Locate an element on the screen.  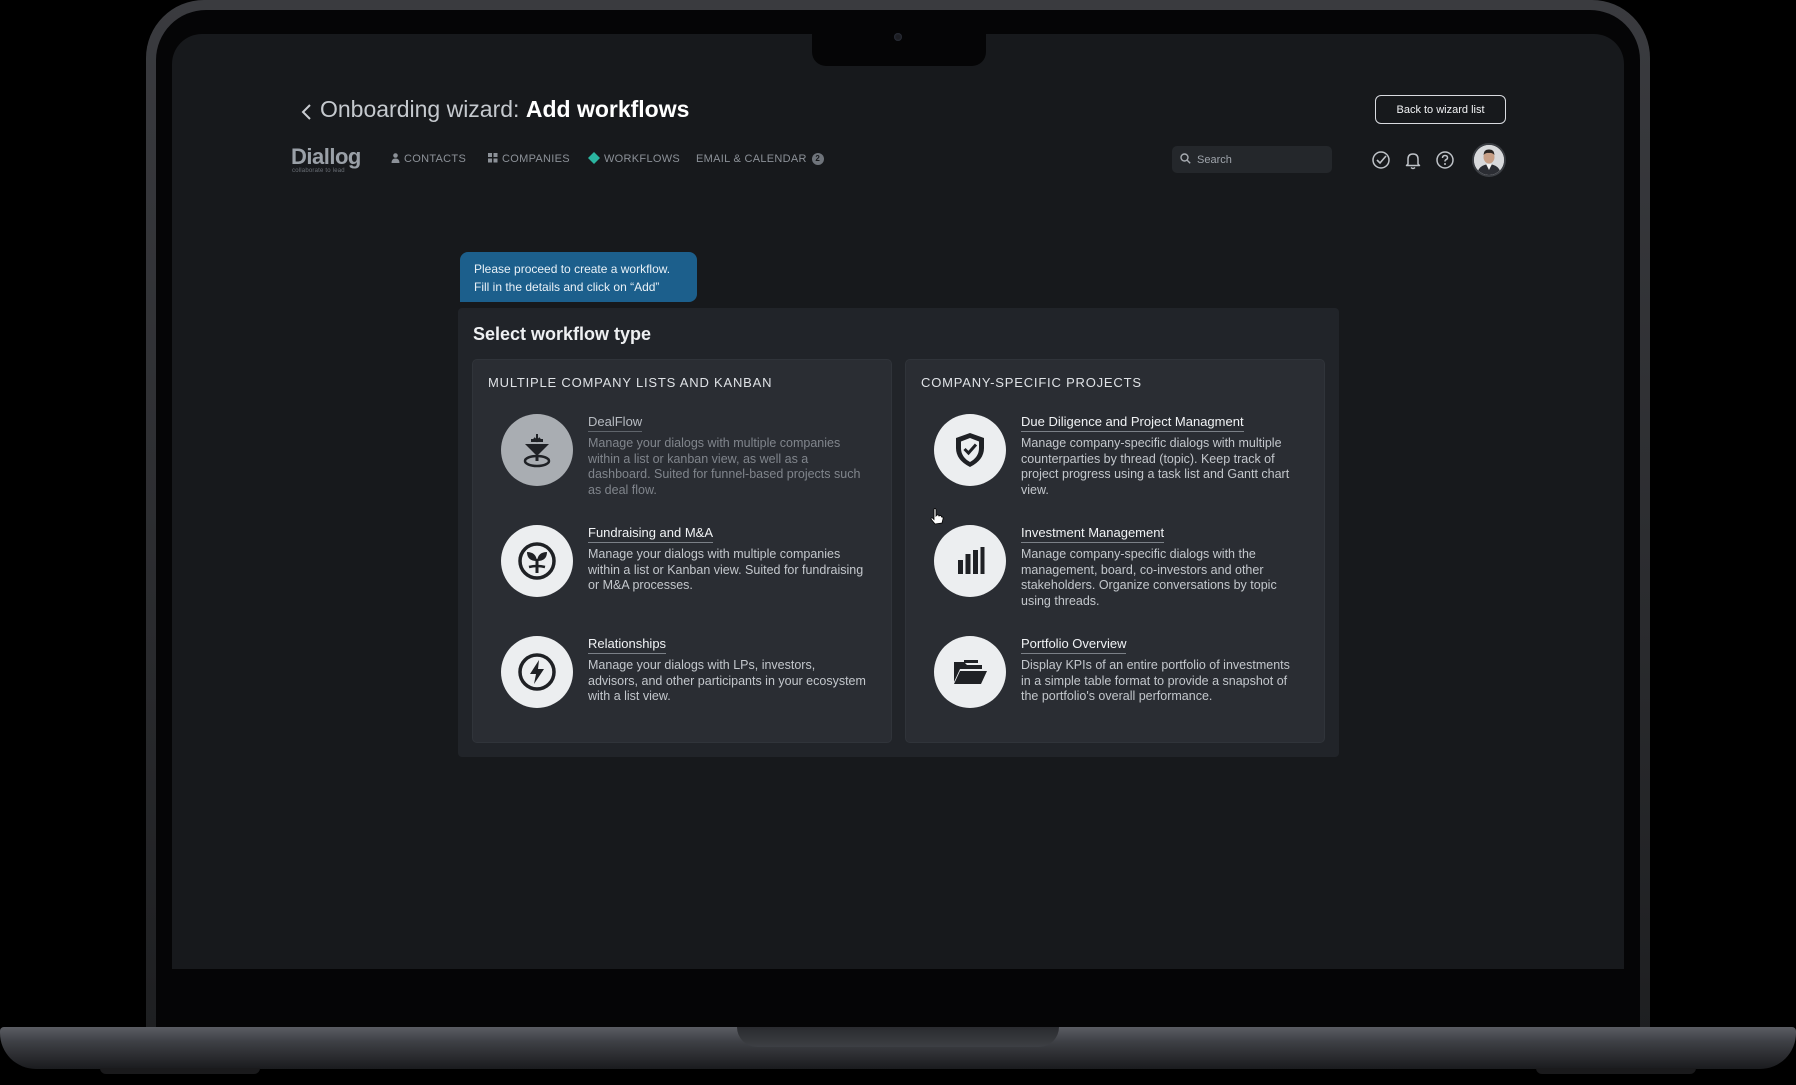
nav-email-calendar: EMAIL & CALENDAR 2 is located at coordinates (760, 159).